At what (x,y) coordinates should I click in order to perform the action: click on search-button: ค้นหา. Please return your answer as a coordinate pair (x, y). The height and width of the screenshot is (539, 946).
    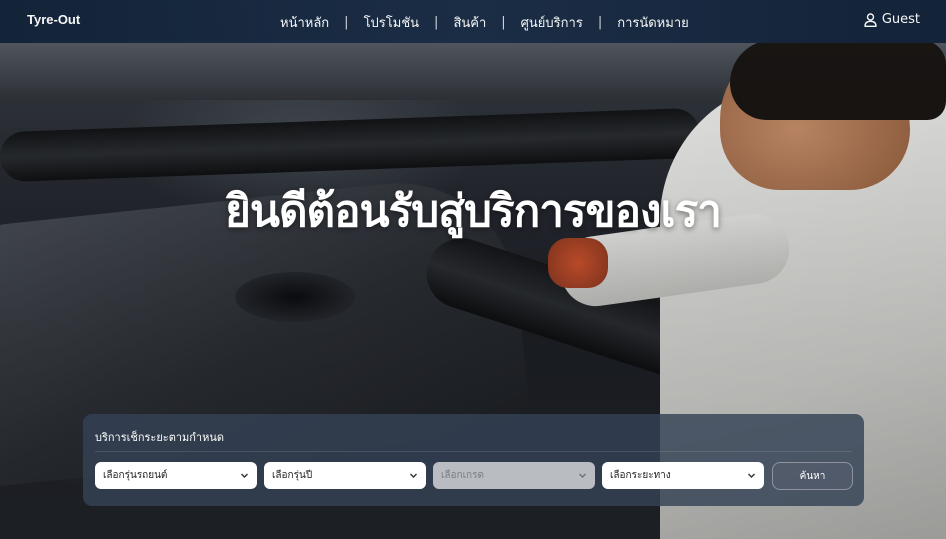
    Looking at the image, I should click on (812, 476).